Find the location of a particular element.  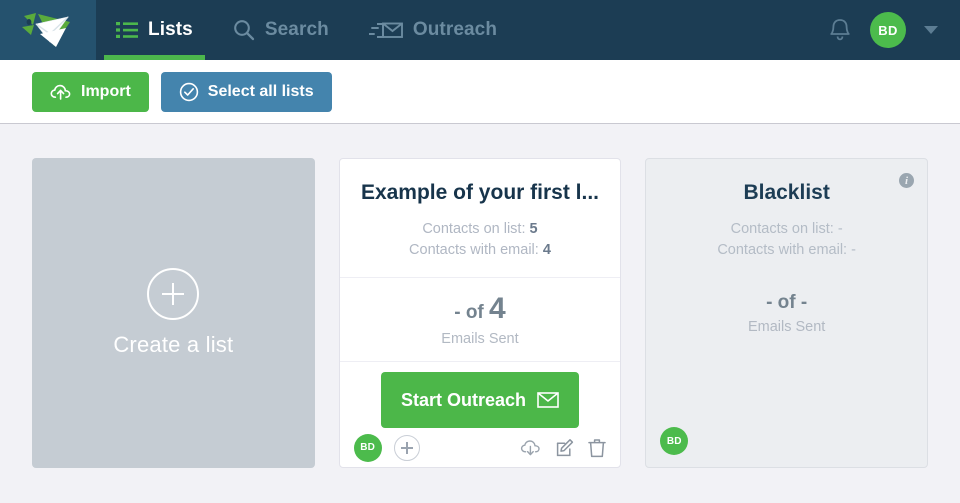

top-navigation-bar: Lists Search Outreach BD is located at coordinates (480, 30).